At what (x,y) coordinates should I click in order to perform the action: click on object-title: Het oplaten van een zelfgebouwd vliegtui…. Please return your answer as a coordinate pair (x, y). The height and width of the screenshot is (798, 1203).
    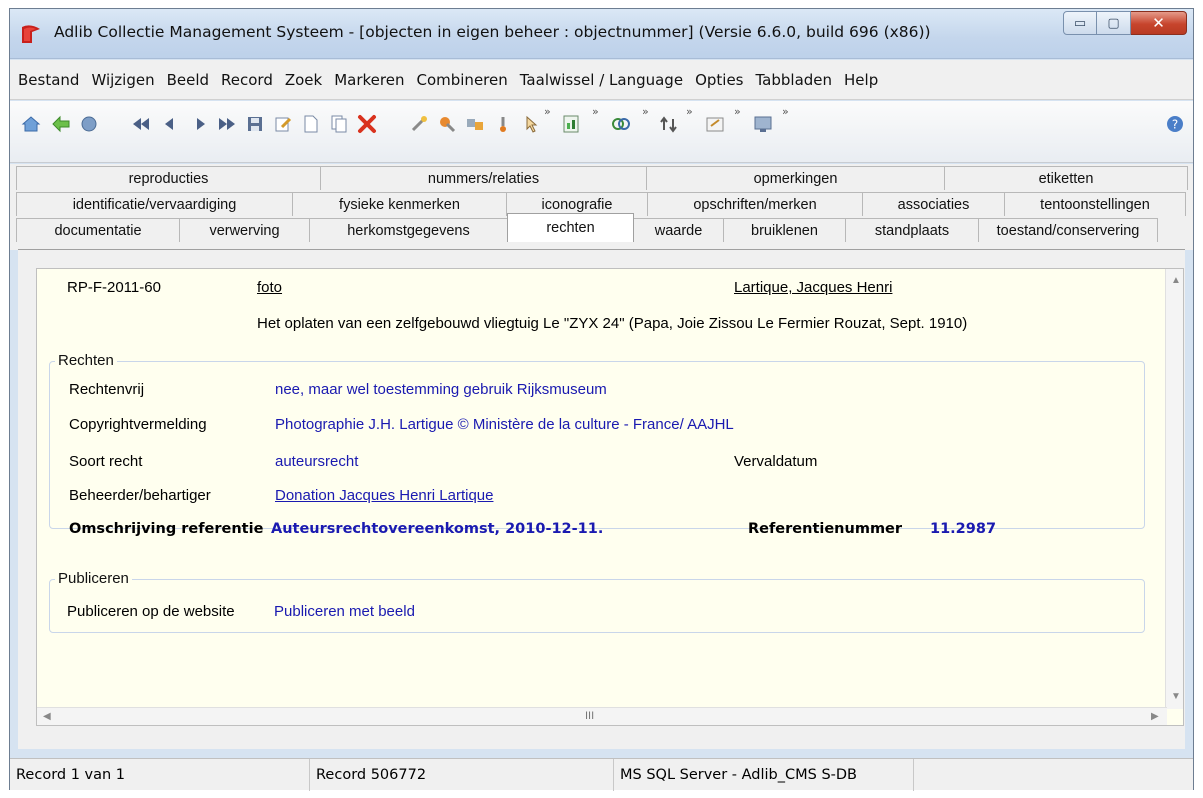
    Looking at the image, I should click on (612, 323).